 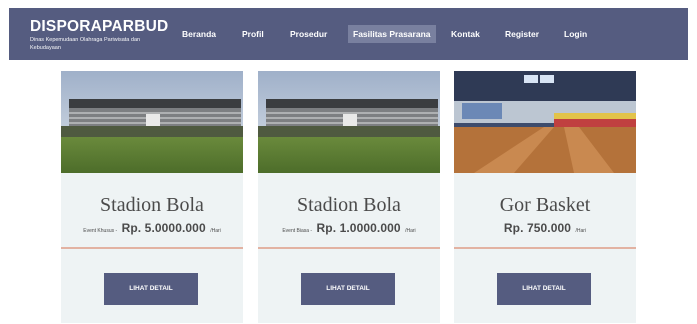 What do you see at coordinates (575, 34) in the screenshot?
I see `nav-item-login: Login` at bounding box center [575, 34].